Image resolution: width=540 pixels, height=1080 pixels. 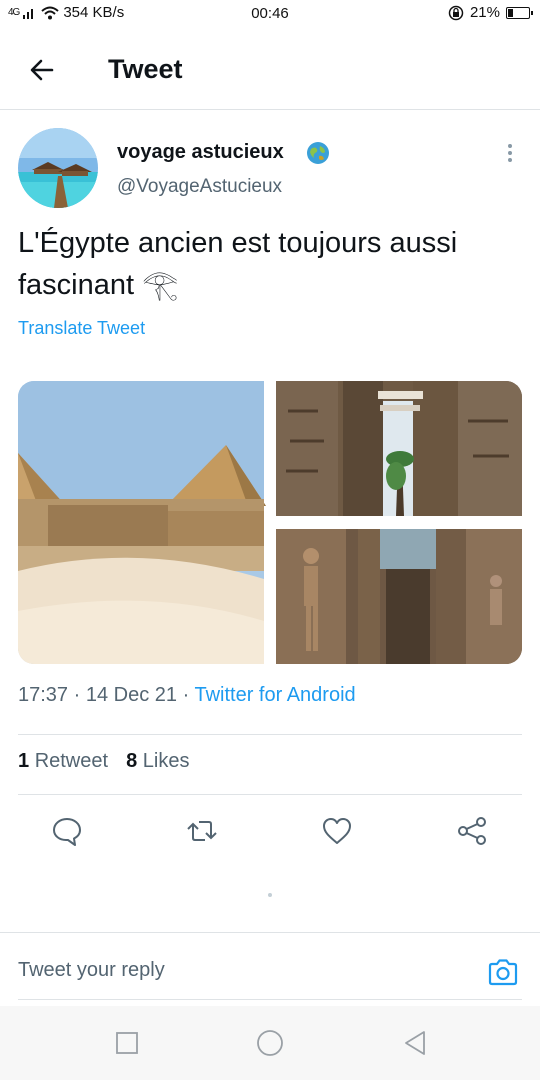 I want to click on likes-count: 8, so click(x=132, y=761).